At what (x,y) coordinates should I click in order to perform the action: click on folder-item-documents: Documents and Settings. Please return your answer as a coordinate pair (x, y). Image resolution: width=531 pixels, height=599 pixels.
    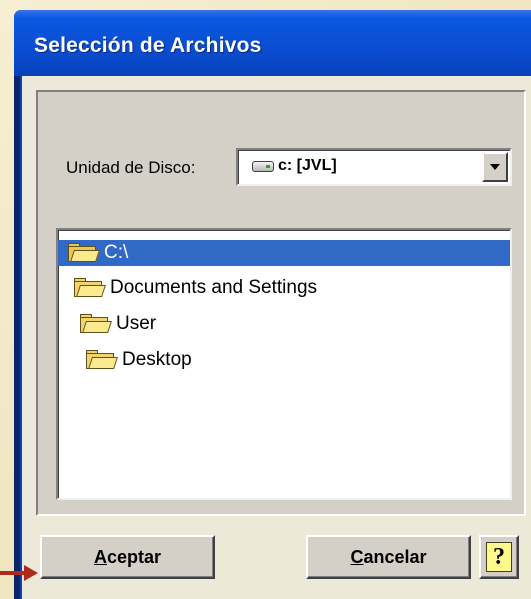
    Looking at the image, I should click on (187, 288).